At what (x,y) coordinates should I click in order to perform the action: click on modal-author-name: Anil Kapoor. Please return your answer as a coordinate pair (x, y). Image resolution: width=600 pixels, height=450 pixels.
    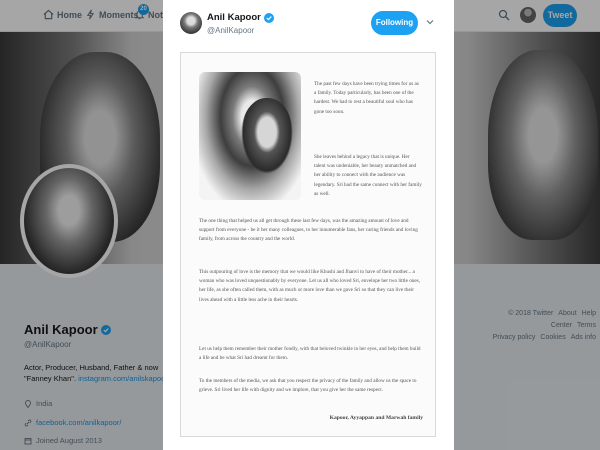
    Looking at the image, I should click on (240, 17).